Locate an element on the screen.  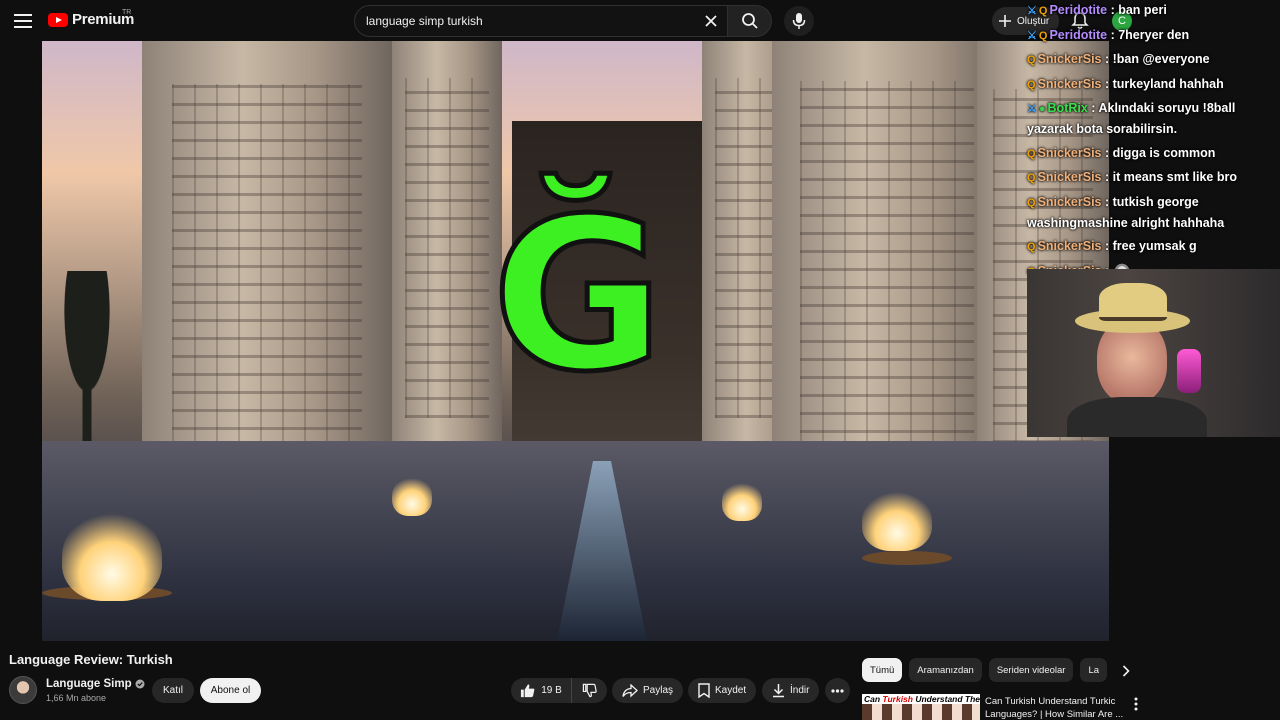
share-arrow-icon is located at coordinates (630, 690).